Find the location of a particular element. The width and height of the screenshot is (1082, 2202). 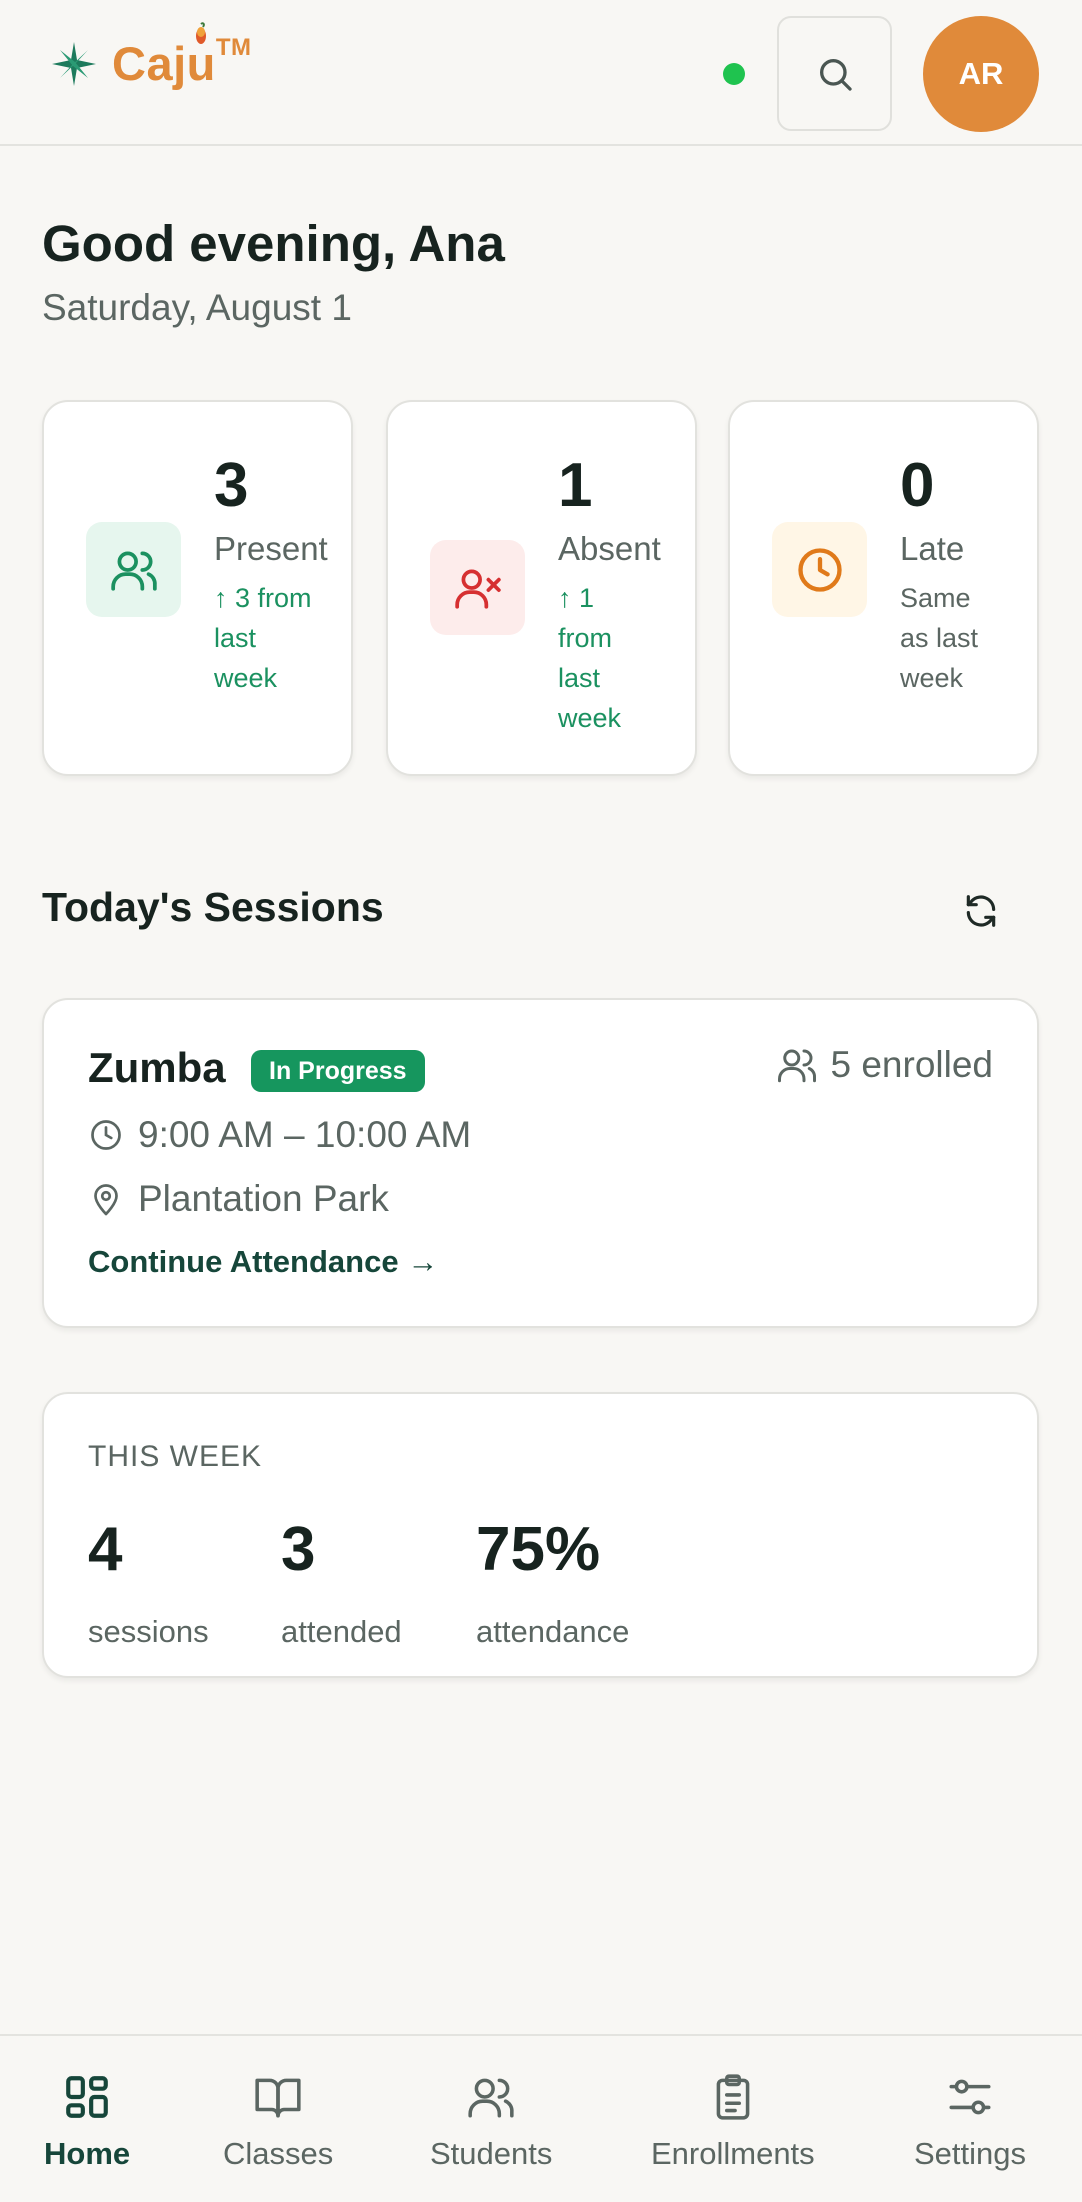

current-date: Saturday, August 1 is located at coordinates (197, 307).